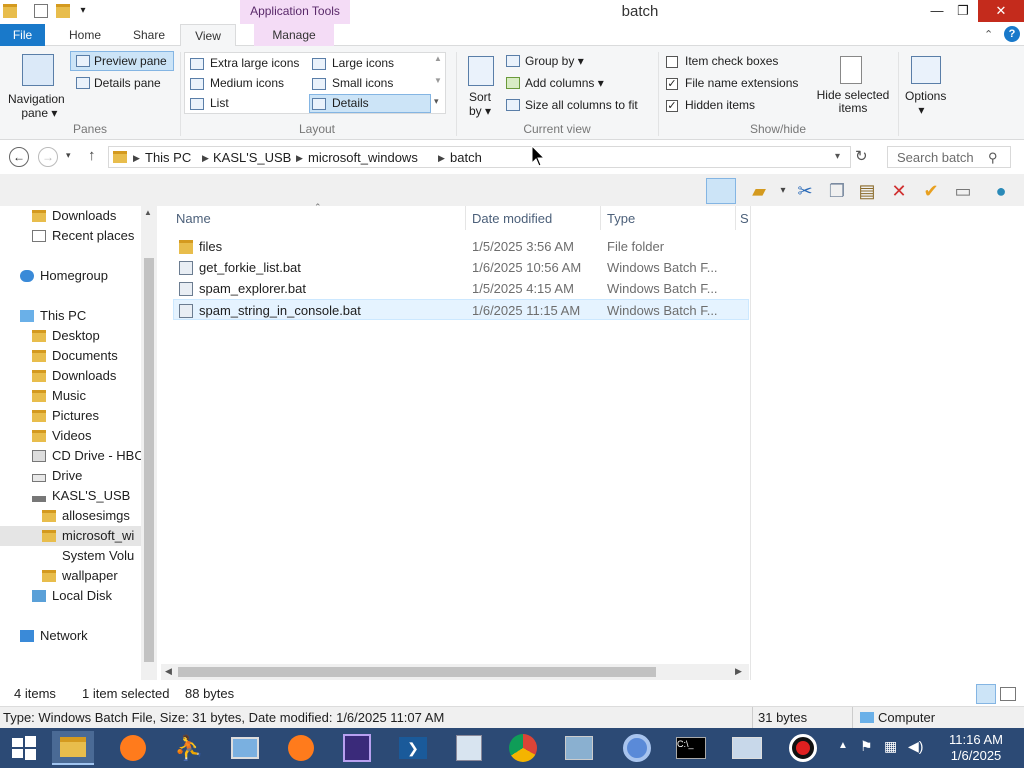 This screenshot has width=1024, height=768. Describe the element at coordinates (83, 11) in the screenshot. I see `quick-access-dropdown-icon: ▾` at that location.